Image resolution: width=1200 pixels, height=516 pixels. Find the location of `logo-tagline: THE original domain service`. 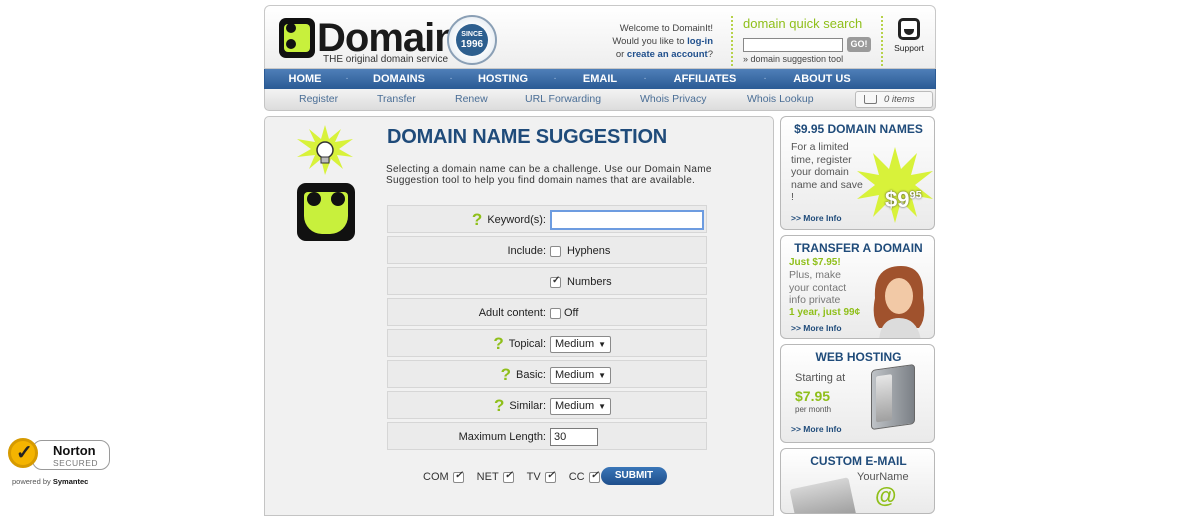

logo-tagline: THE original domain service is located at coordinates (386, 59).